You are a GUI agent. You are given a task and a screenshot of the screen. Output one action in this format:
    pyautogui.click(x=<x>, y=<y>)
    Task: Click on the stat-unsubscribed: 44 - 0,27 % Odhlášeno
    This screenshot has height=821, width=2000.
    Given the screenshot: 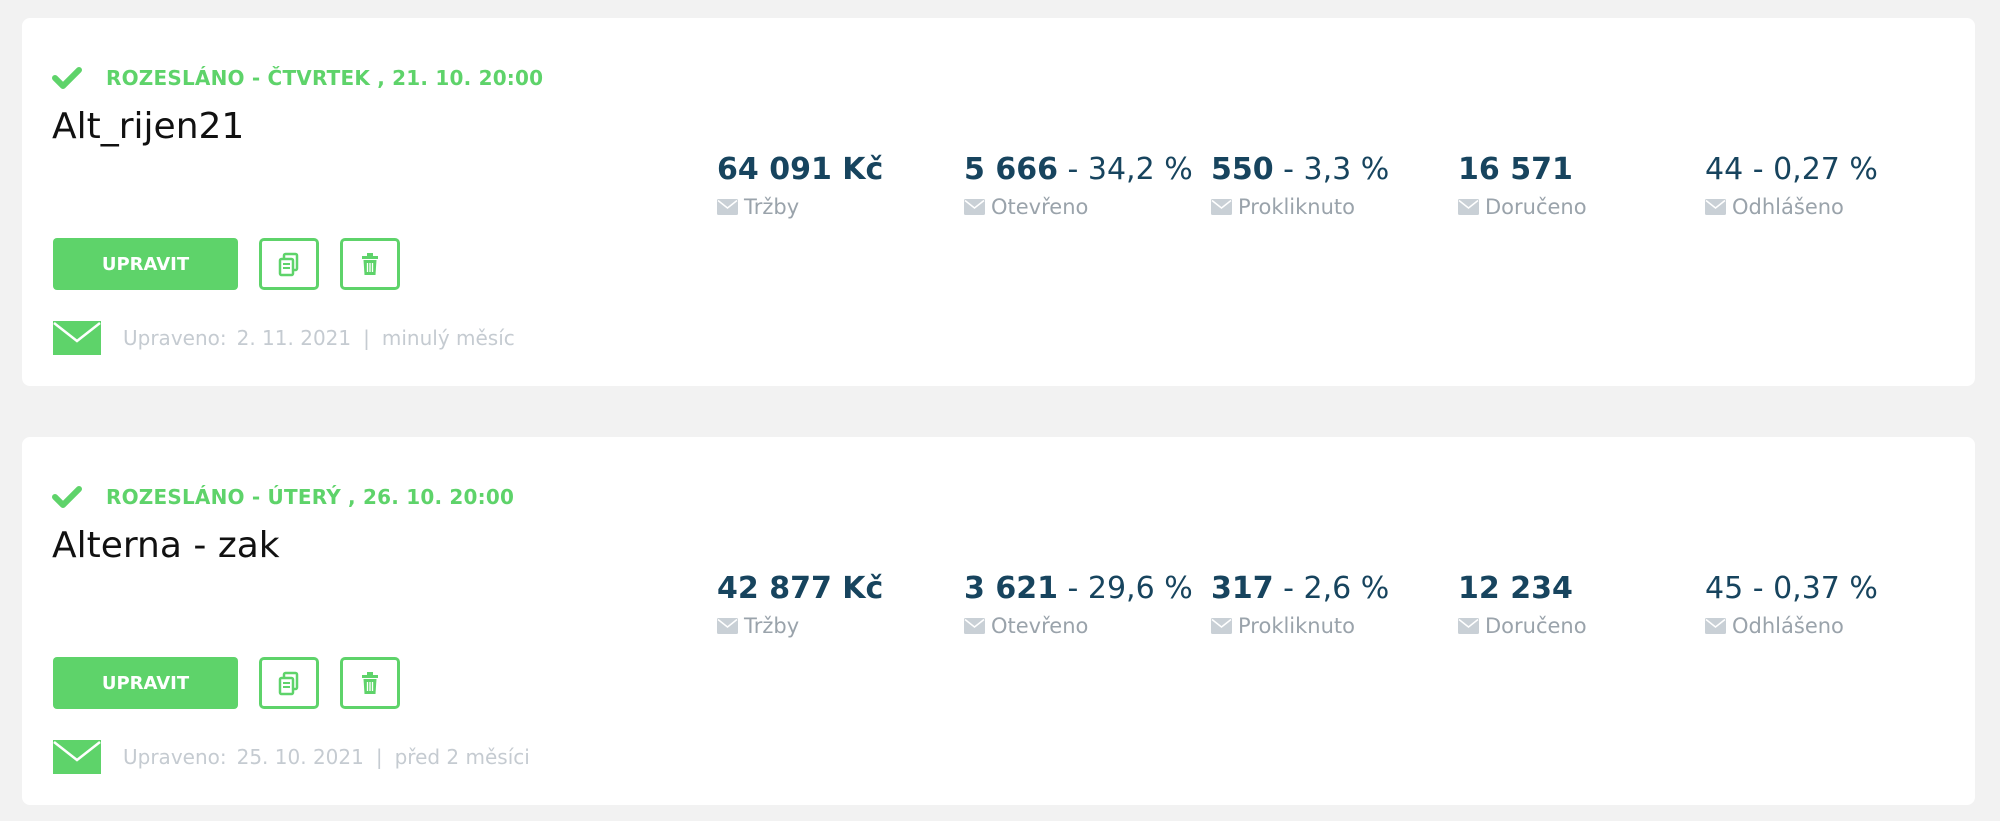 What is the action you would take?
    pyautogui.click(x=1791, y=185)
    